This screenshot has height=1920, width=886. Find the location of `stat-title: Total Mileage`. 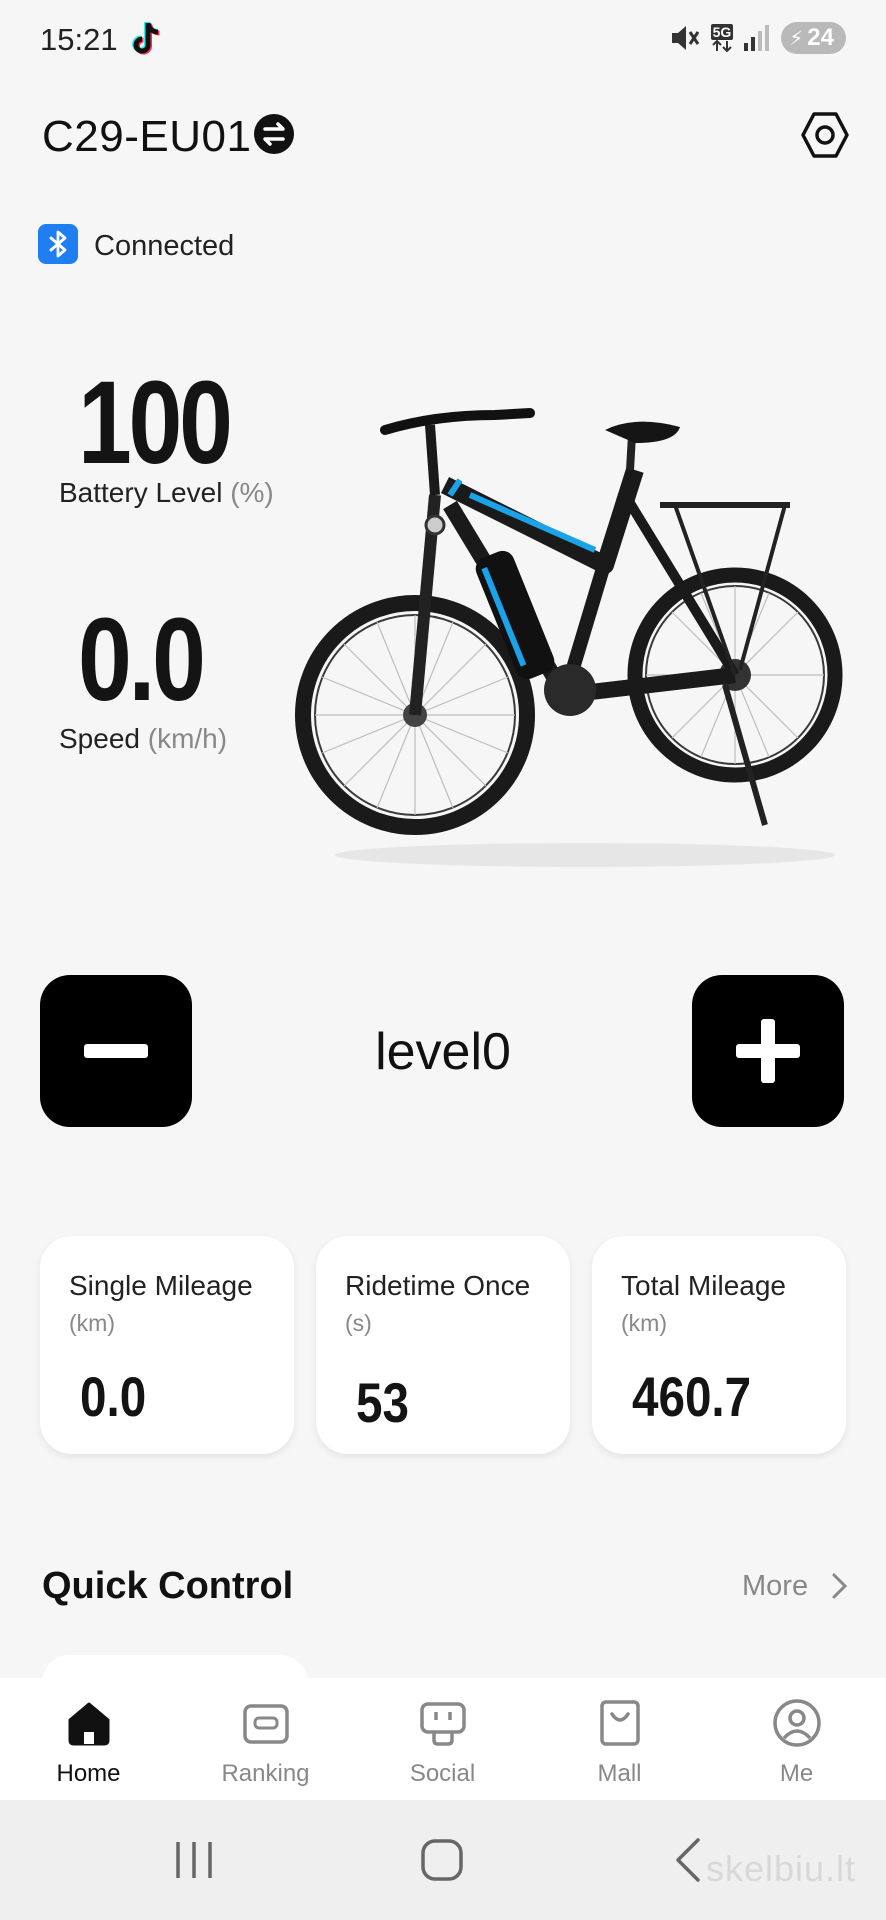

stat-title: Total Mileage is located at coordinates (703, 1285).